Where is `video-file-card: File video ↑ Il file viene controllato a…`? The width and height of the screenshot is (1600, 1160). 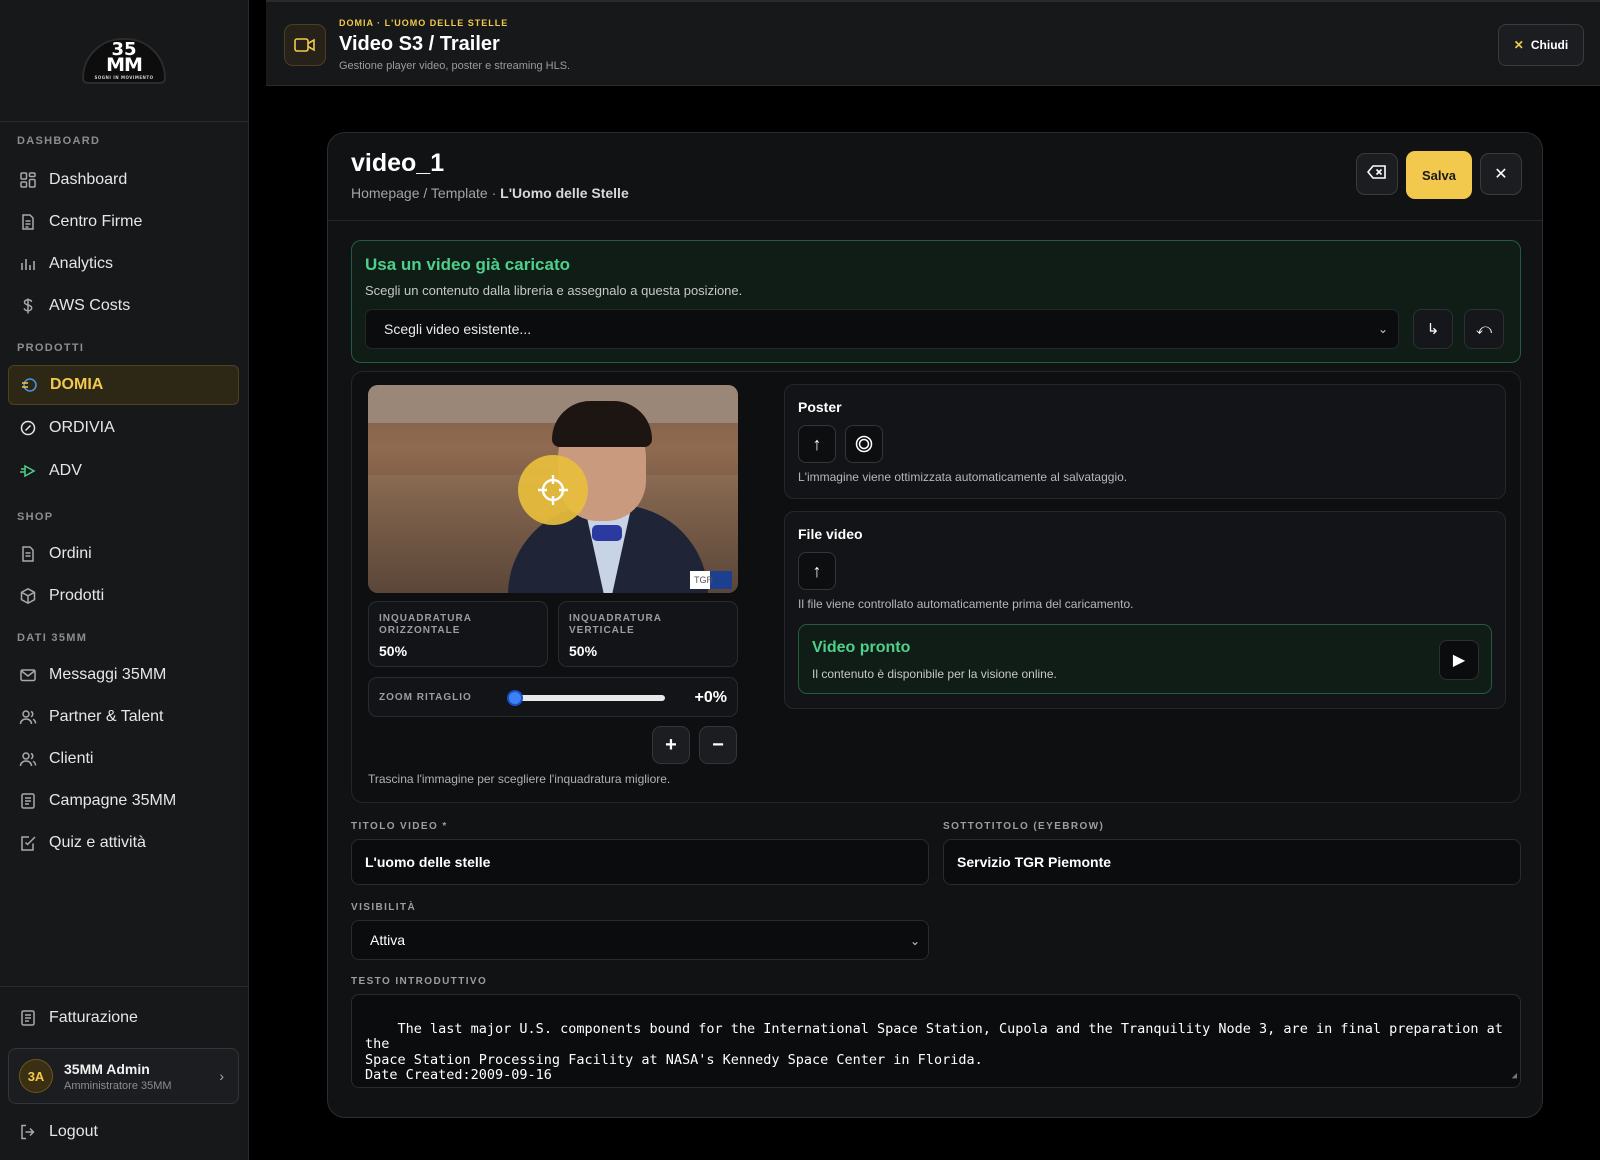
video-file-card: File video ↑ Il file viene controllato a… is located at coordinates (1145, 610).